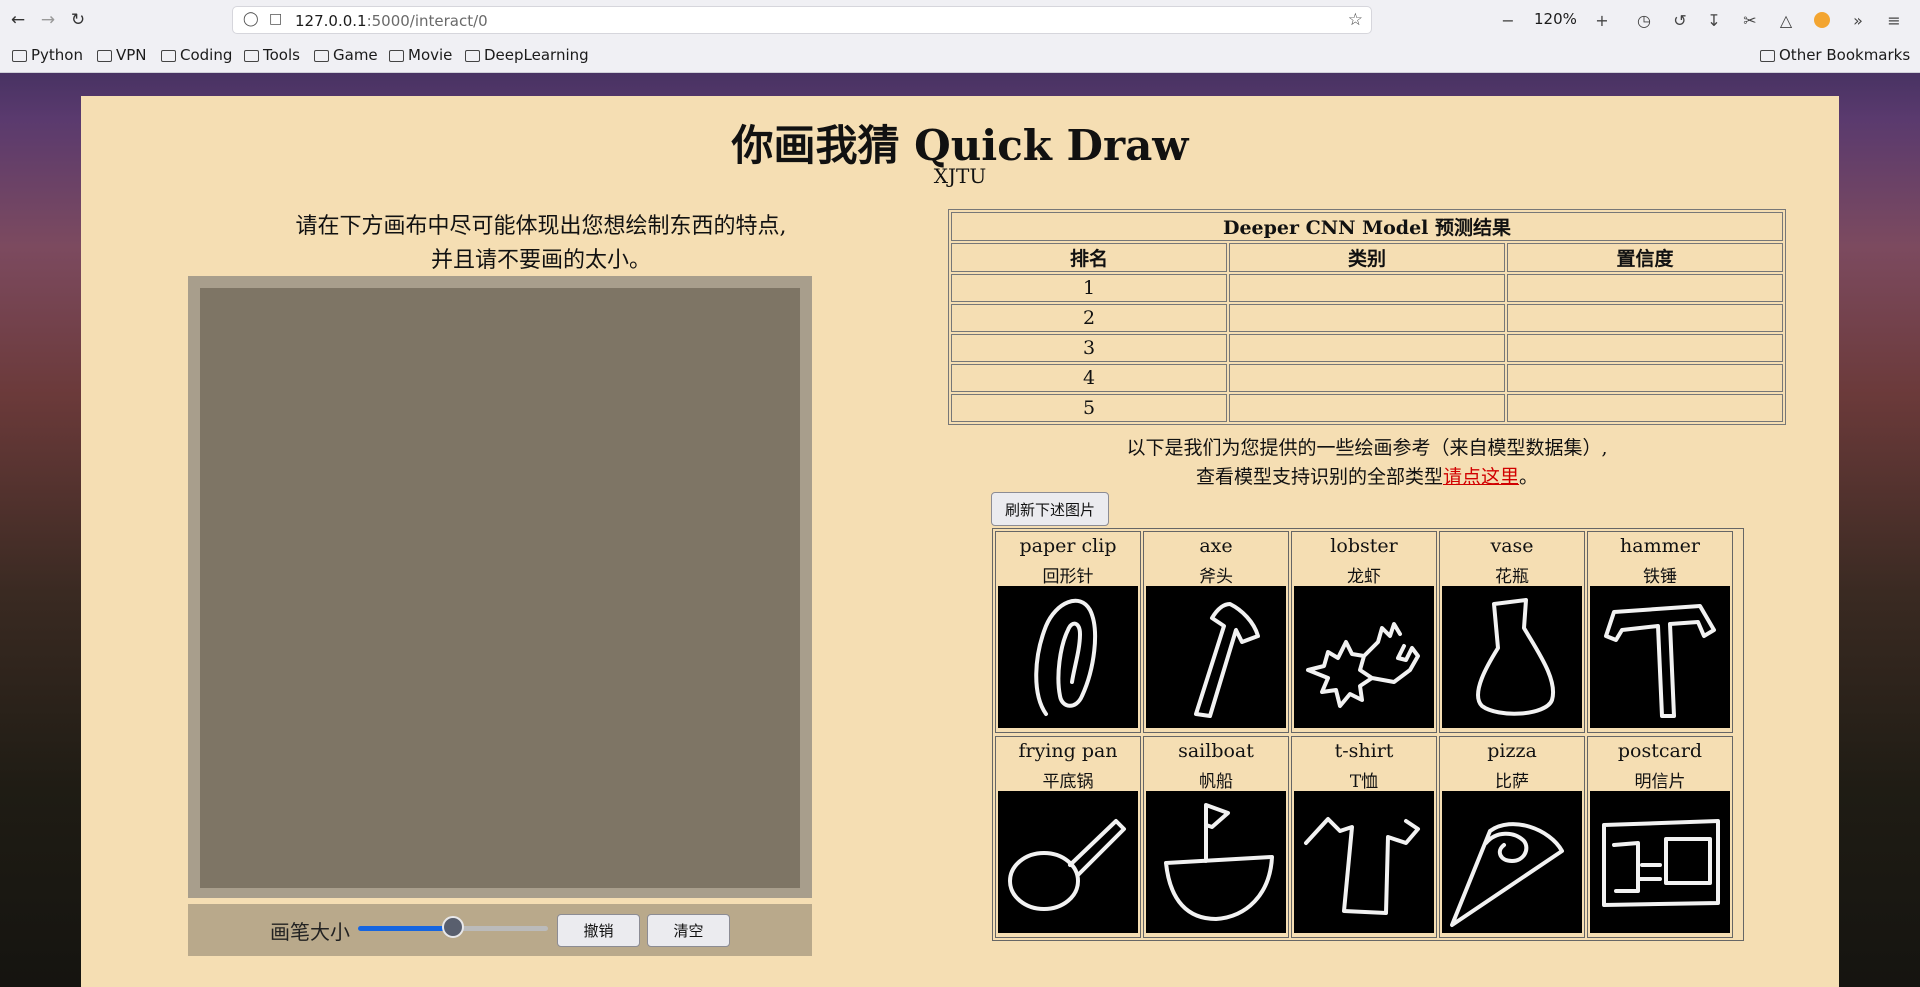 This screenshot has width=1920, height=987. What do you see at coordinates (1512, 782) in the screenshot?
I see `item-chinese-name: 比萨` at bounding box center [1512, 782].